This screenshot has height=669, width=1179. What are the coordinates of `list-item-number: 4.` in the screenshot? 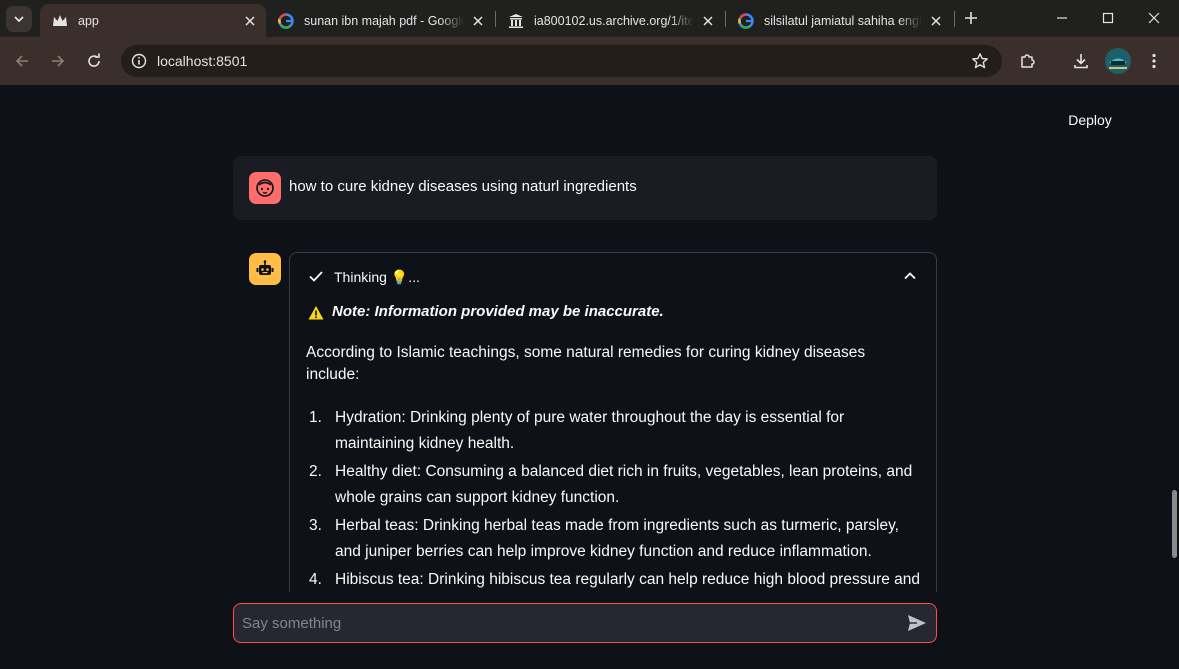 It's located at (315, 579).